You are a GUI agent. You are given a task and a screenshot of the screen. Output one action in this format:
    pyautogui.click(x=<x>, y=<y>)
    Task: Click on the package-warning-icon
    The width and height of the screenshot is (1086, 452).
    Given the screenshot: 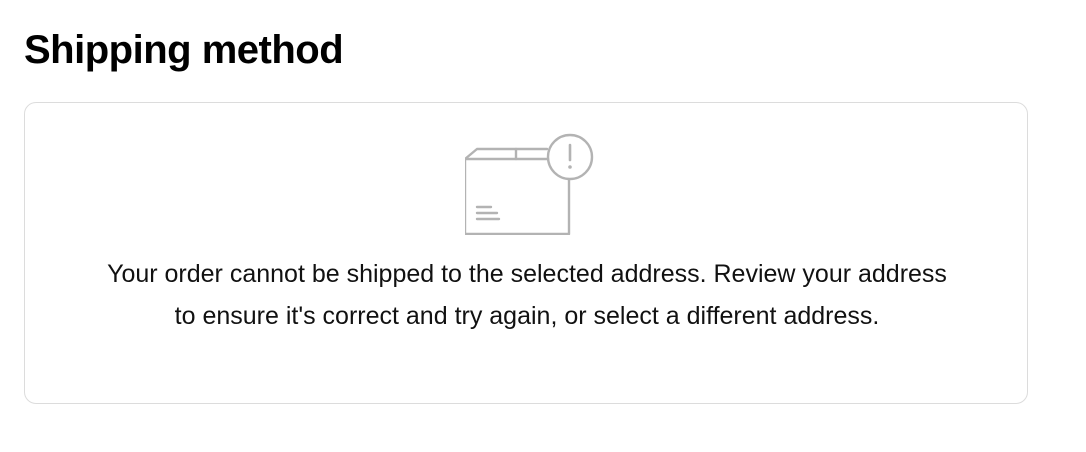 What is the action you would take?
    pyautogui.click(x=529, y=184)
    